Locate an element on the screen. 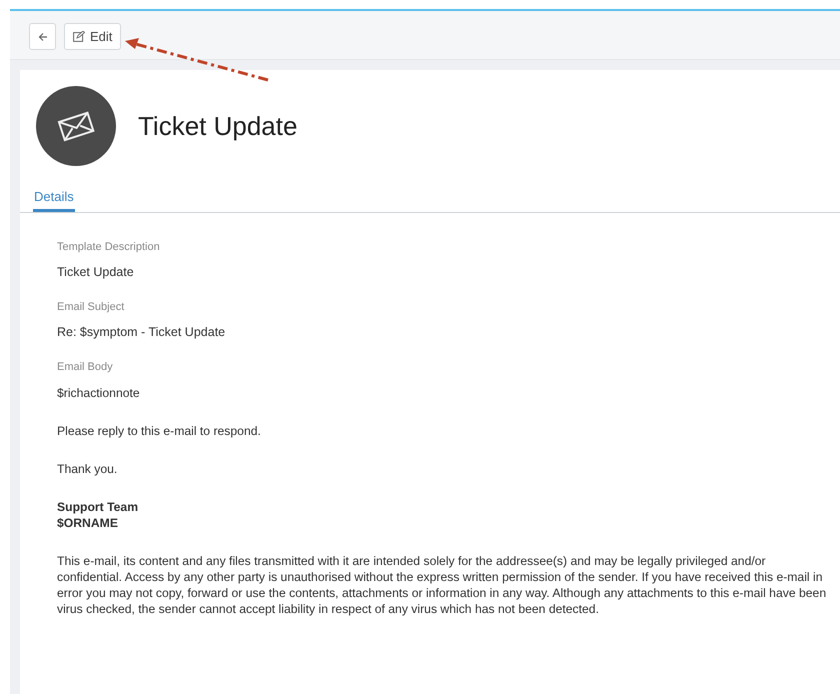 This screenshot has width=840, height=694. field-value: Ticket Update is located at coordinates (96, 272).